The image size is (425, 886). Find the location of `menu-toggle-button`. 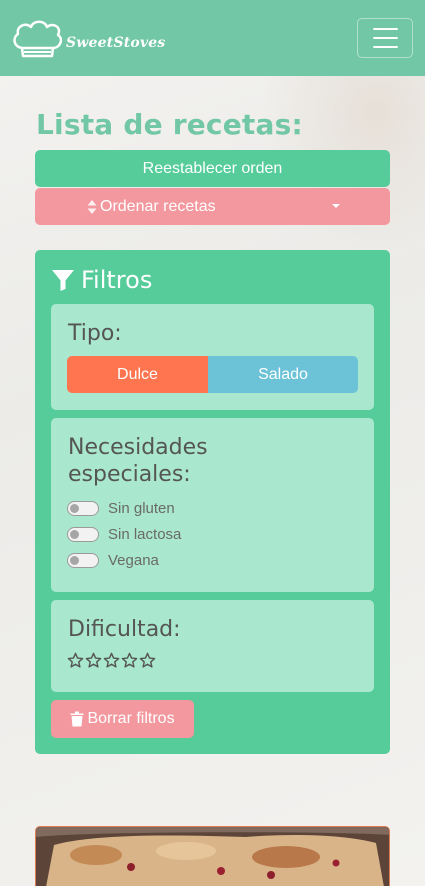

menu-toggle-button is located at coordinates (385, 38).